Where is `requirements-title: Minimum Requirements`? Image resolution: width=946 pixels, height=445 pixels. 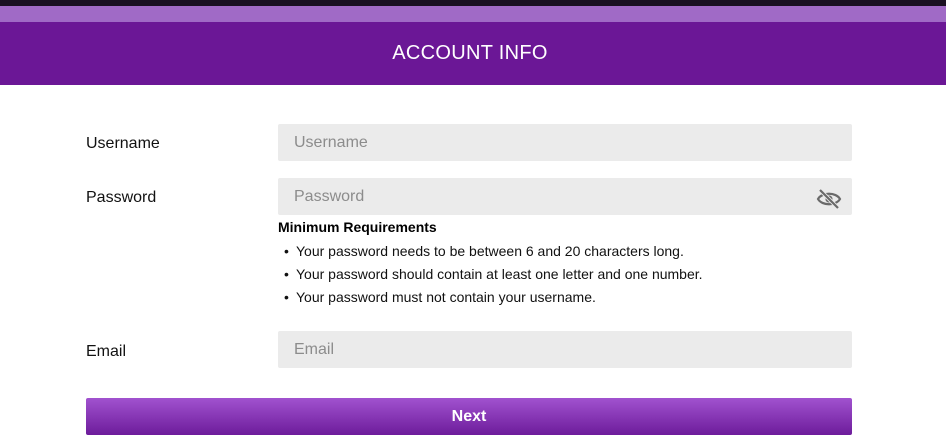
requirements-title: Minimum Requirements is located at coordinates (357, 227).